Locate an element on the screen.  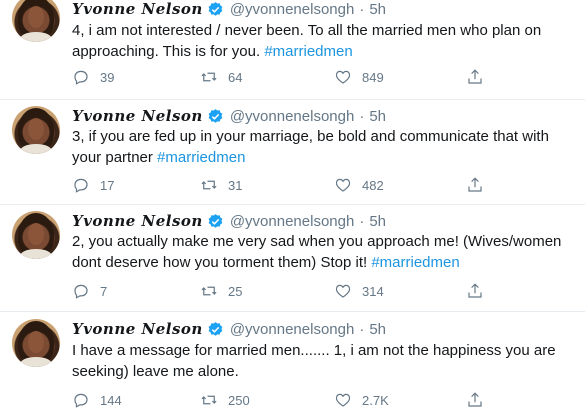
reply-button: 17 is located at coordinates (93, 185).